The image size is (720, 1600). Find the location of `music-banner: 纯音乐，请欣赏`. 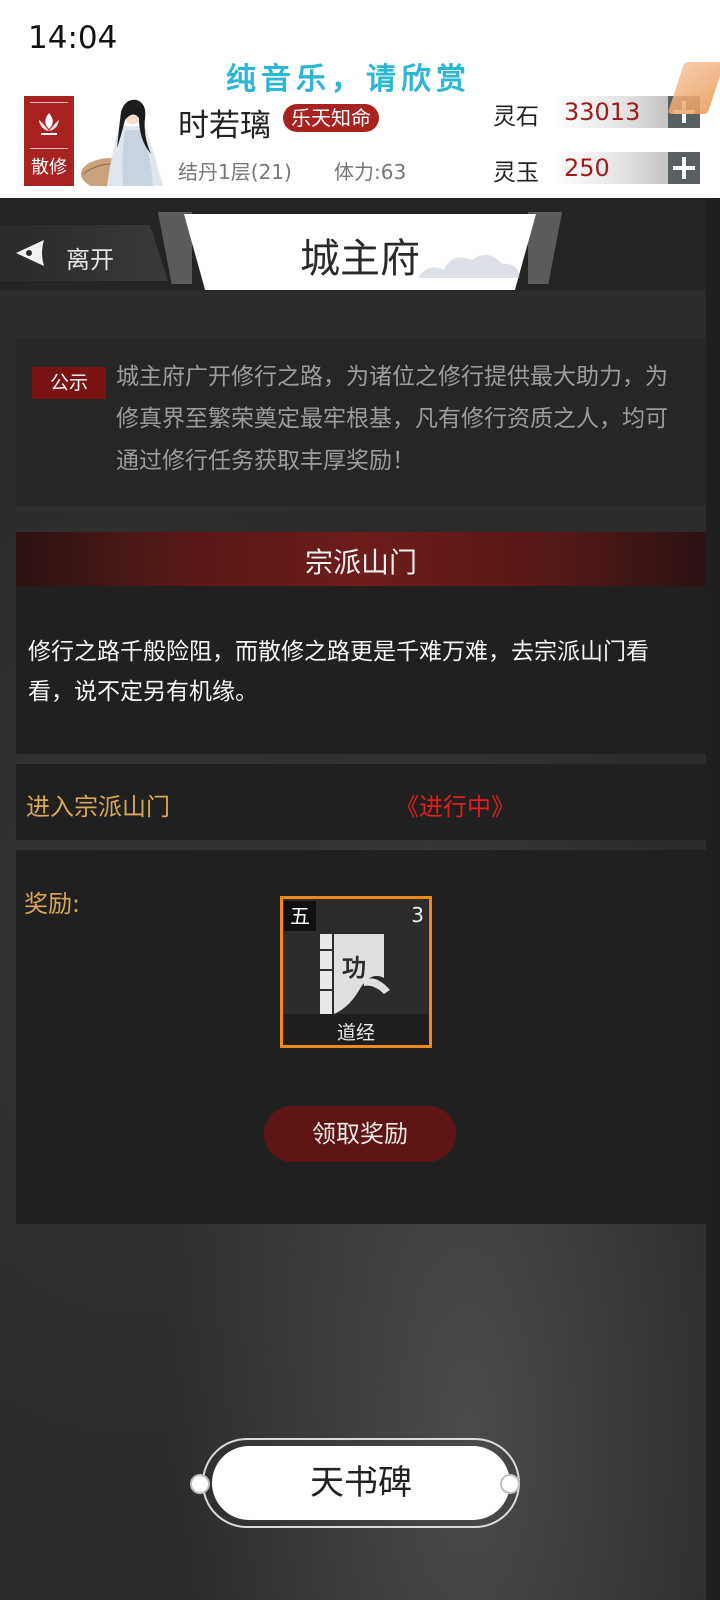

music-banner: 纯音乐，请欣赏 is located at coordinates (348, 79).